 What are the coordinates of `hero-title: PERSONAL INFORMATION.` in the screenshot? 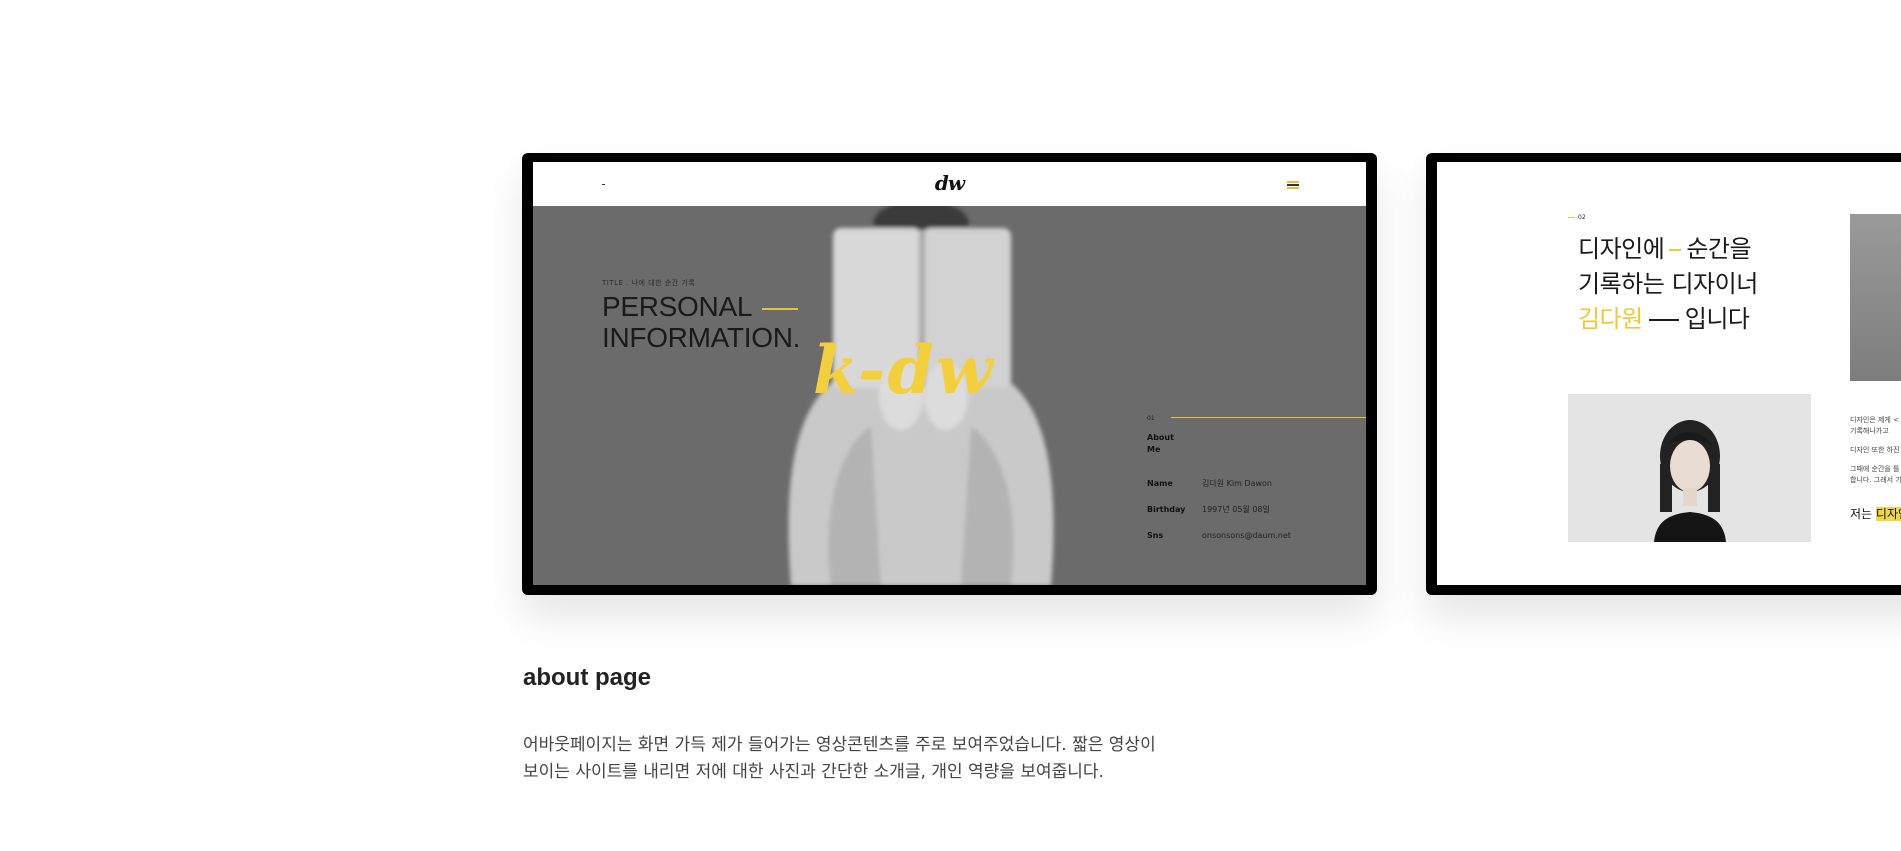 It's located at (701, 322).